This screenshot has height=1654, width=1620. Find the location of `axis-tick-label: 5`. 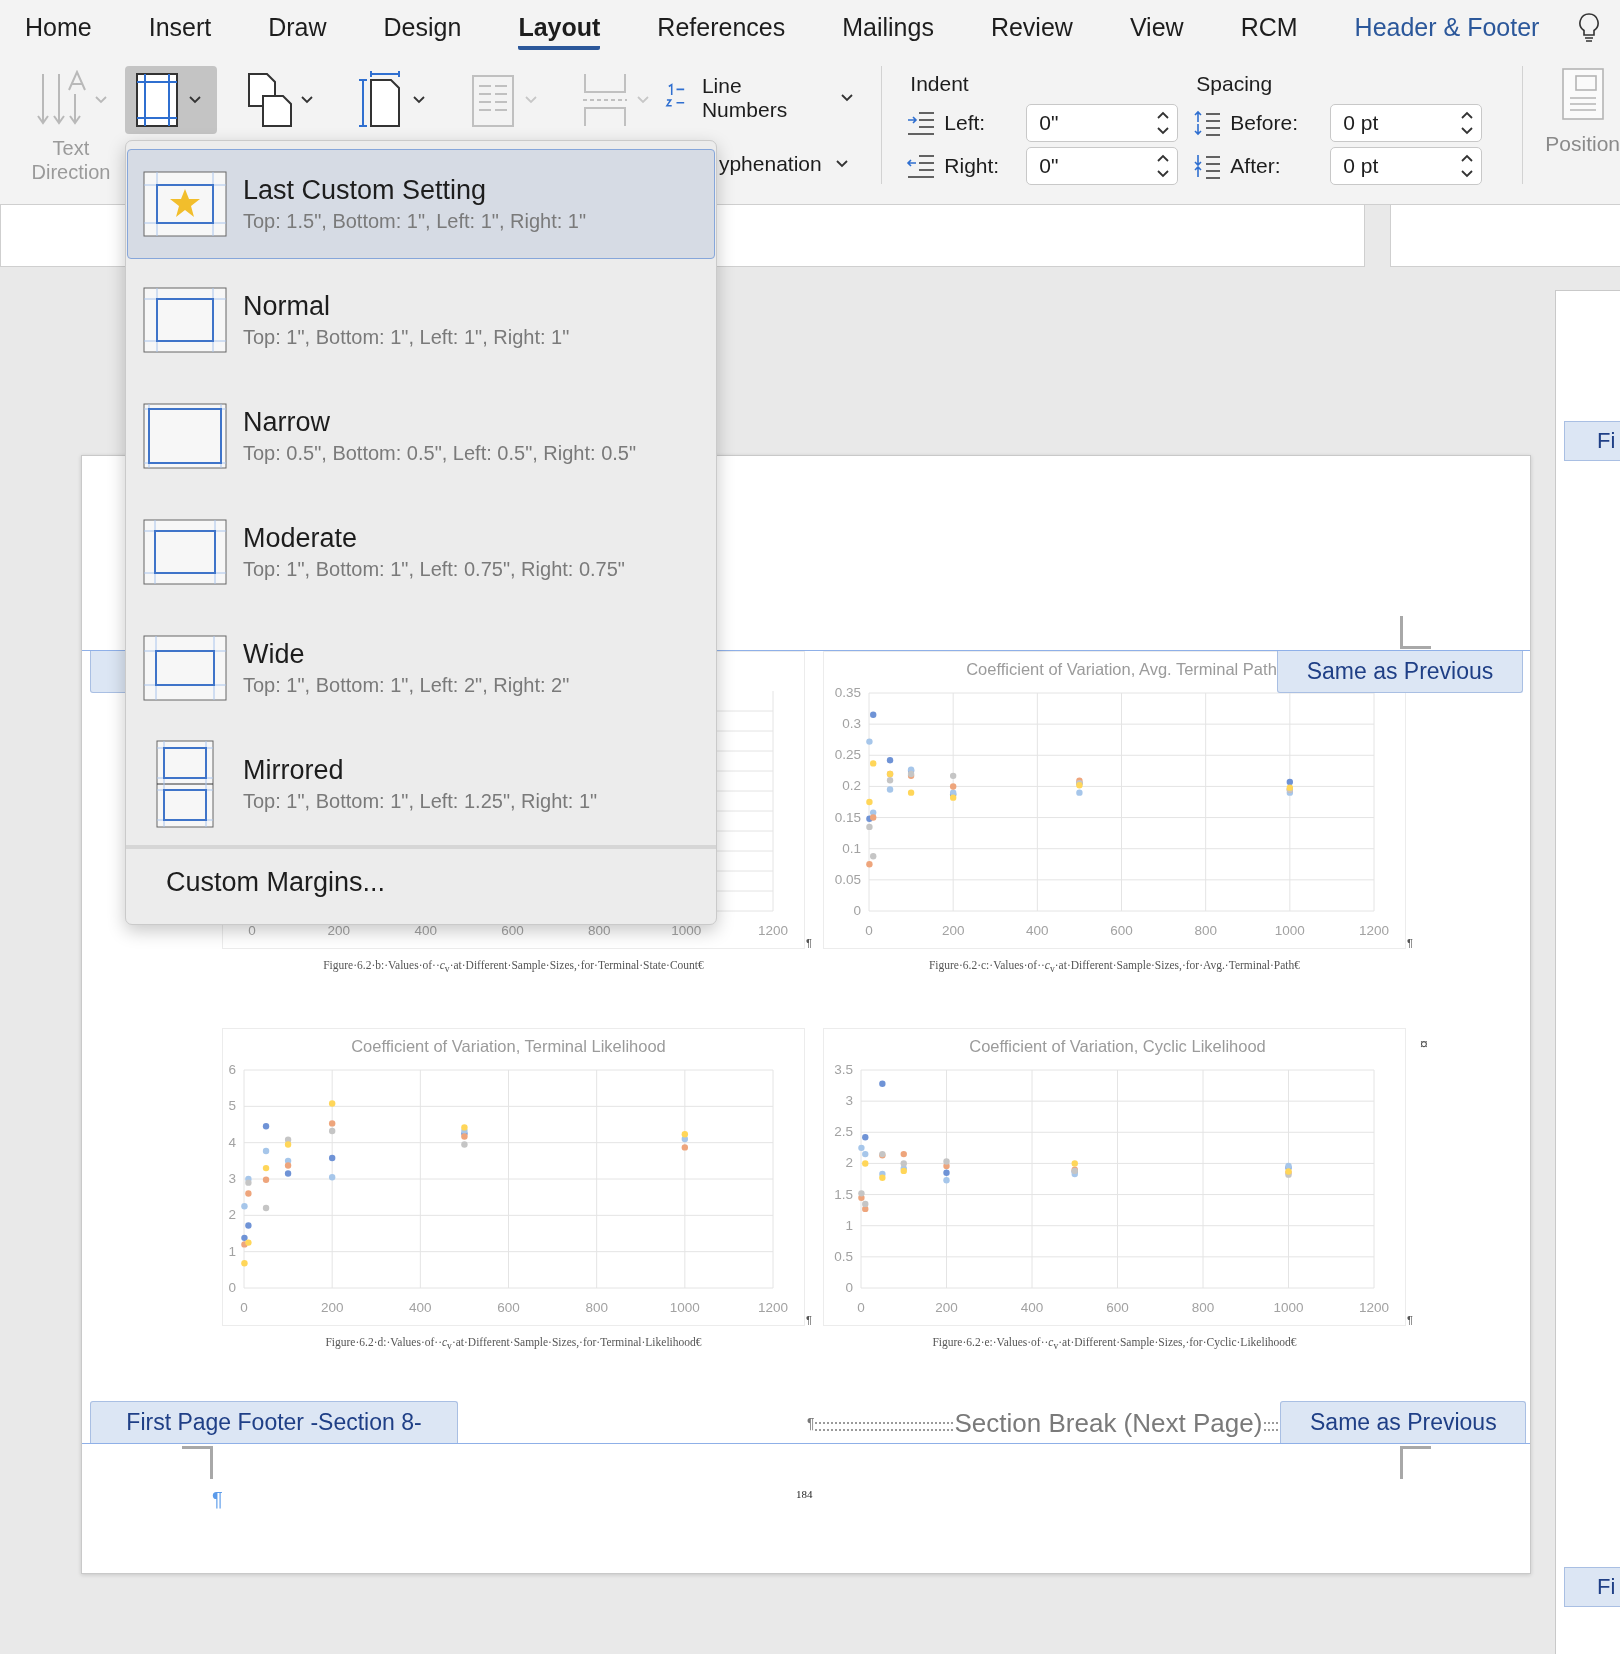

axis-tick-label: 5 is located at coordinates (232, 1106).